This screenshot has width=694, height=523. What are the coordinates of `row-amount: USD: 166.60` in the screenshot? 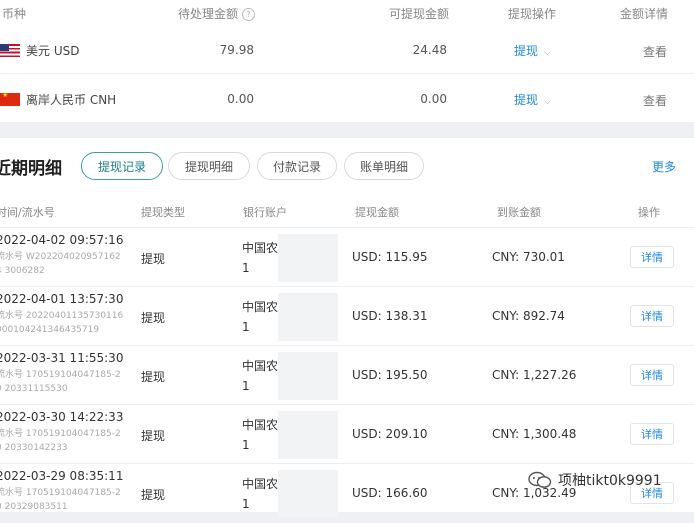 It's located at (390, 493).